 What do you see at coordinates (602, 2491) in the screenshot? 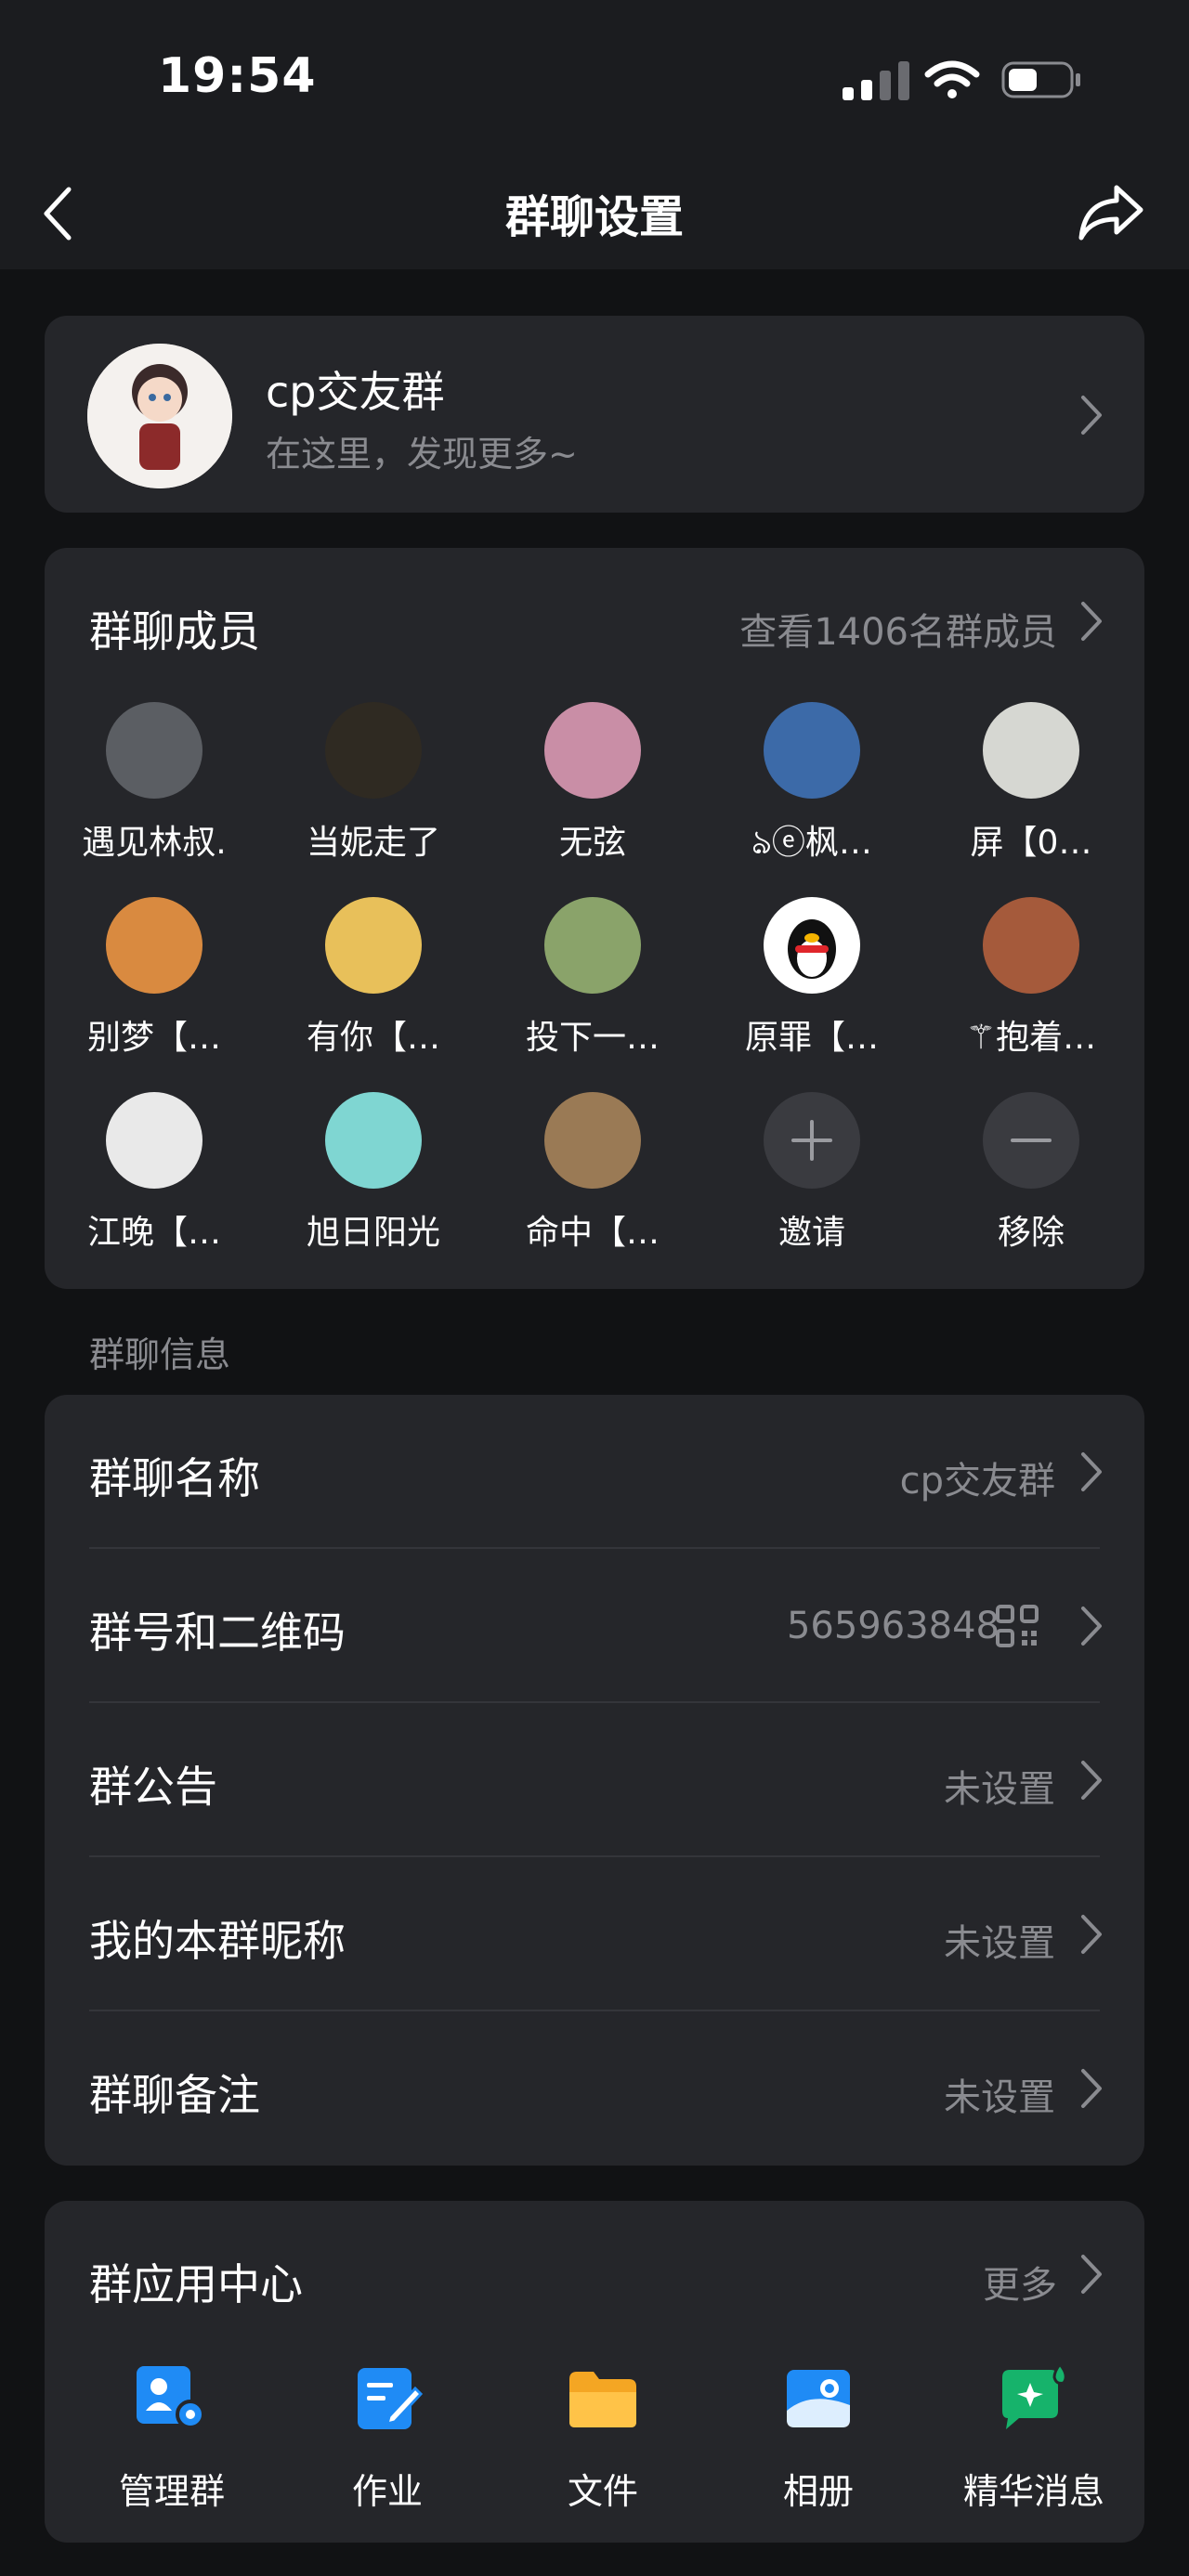
I see `app-label: 文件` at bounding box center [602, 2491].